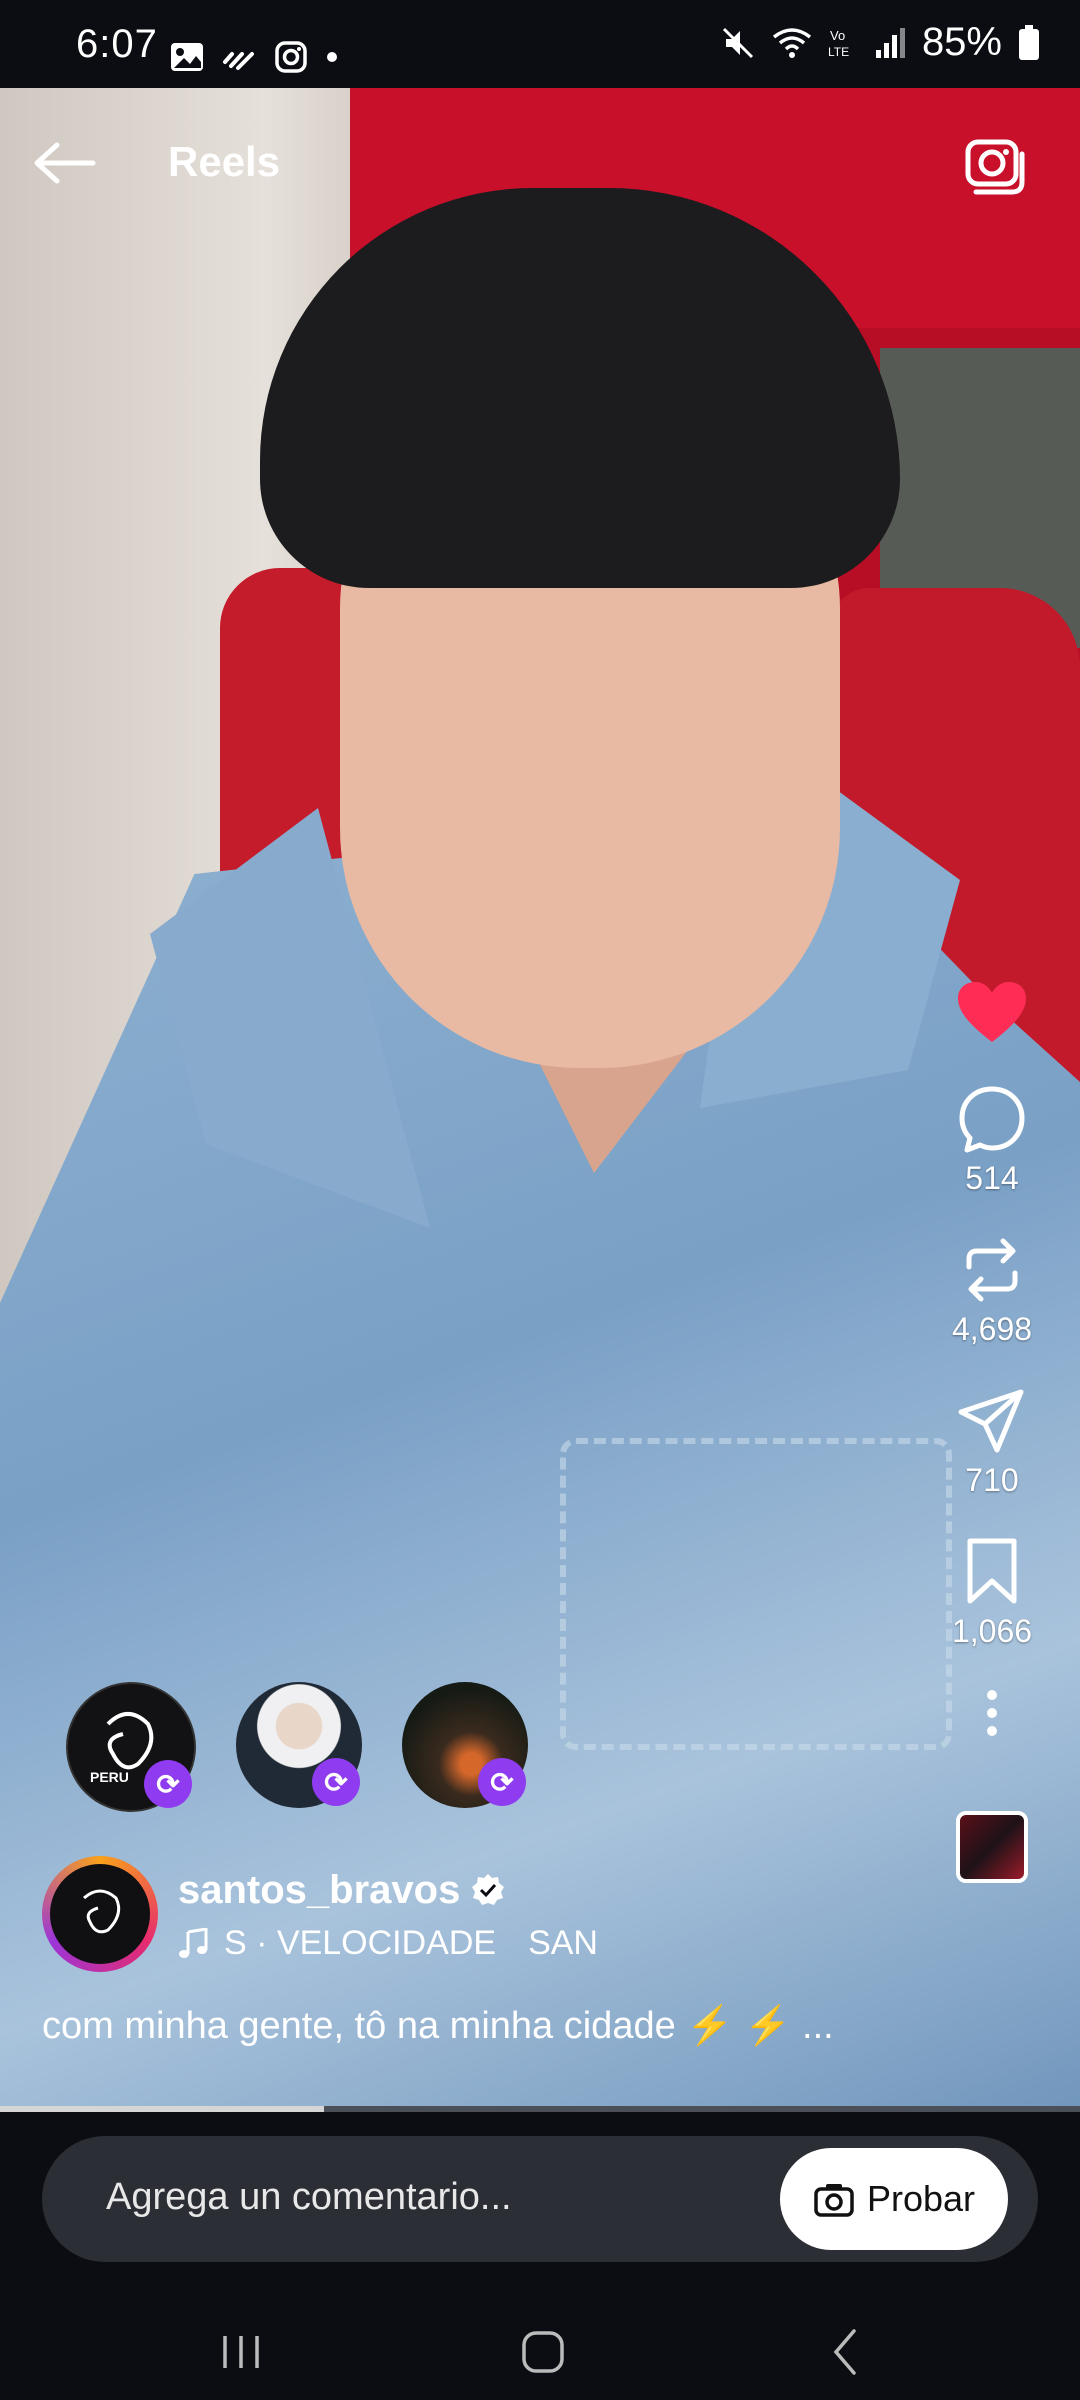 This screenshot has height=2400, width=1080. I want to click on author-row: santos_bravos S · VELOCIDADE SAN, so click(392, 1916).